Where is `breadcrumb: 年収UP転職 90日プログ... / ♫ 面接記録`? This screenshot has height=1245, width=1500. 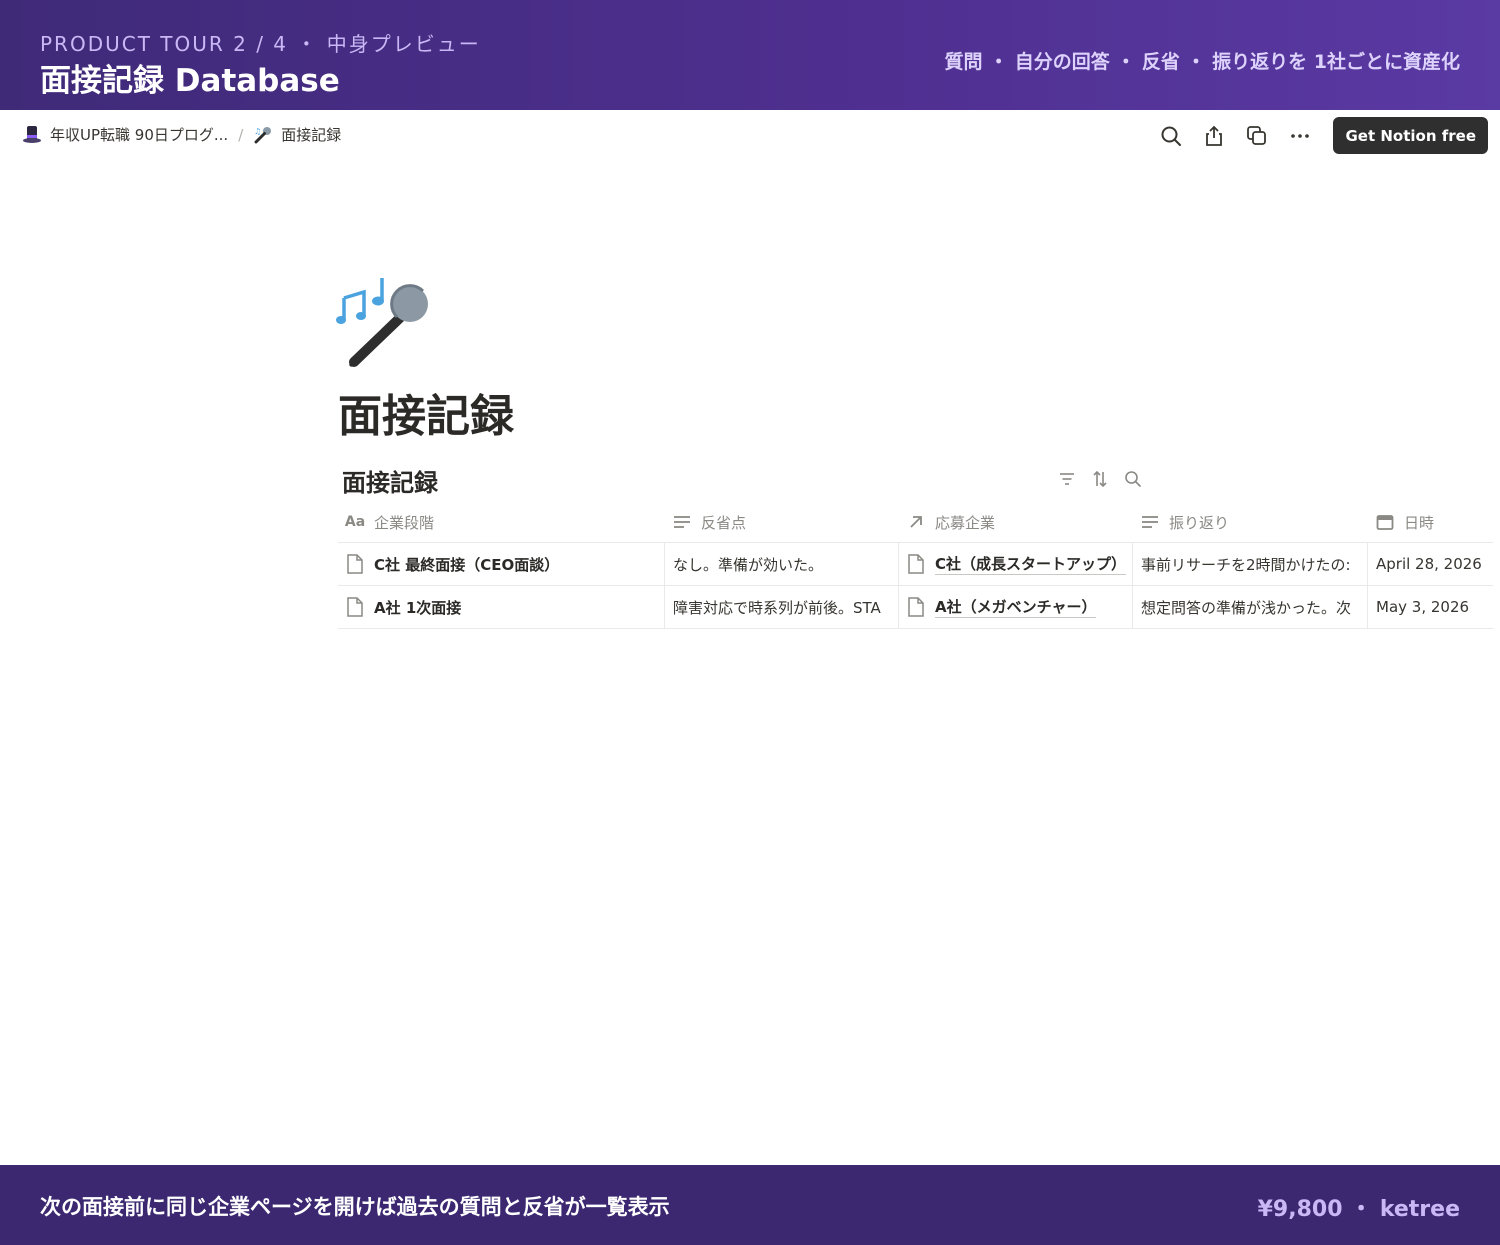 breadcrumb: 年収UP転職 90日プログ... / ♫ 面接記録 is located at coordinates (181, 134).